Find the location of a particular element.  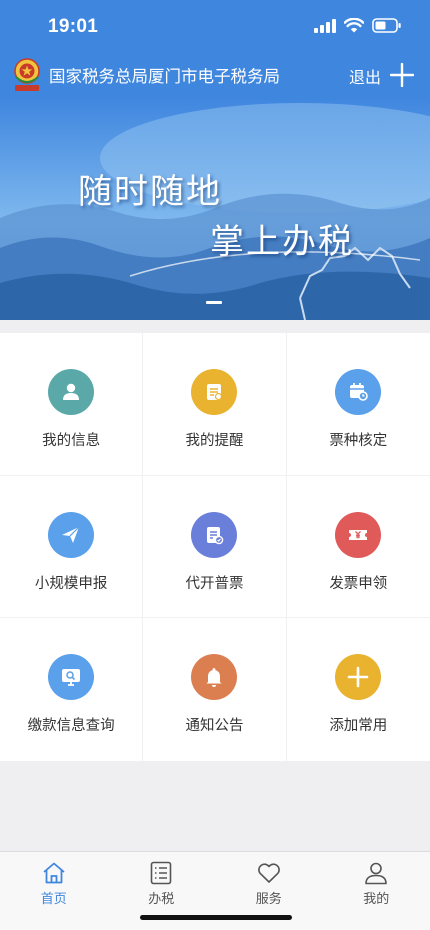

grid-item-add-favorite: 添加常用 is located at coordinates (358, 689).